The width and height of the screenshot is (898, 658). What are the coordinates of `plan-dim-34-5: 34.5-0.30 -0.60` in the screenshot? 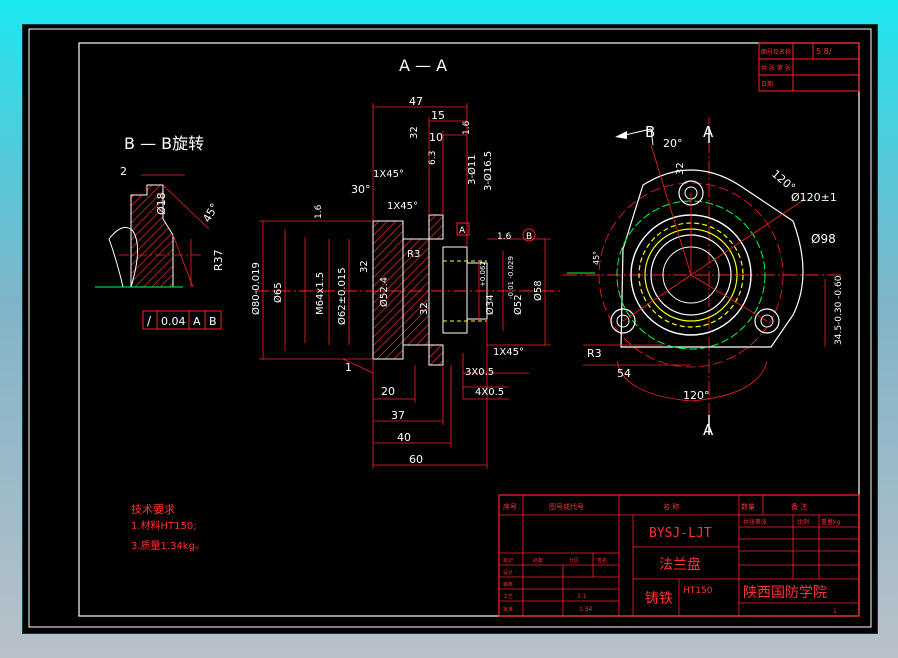 It's located at (839, 310).